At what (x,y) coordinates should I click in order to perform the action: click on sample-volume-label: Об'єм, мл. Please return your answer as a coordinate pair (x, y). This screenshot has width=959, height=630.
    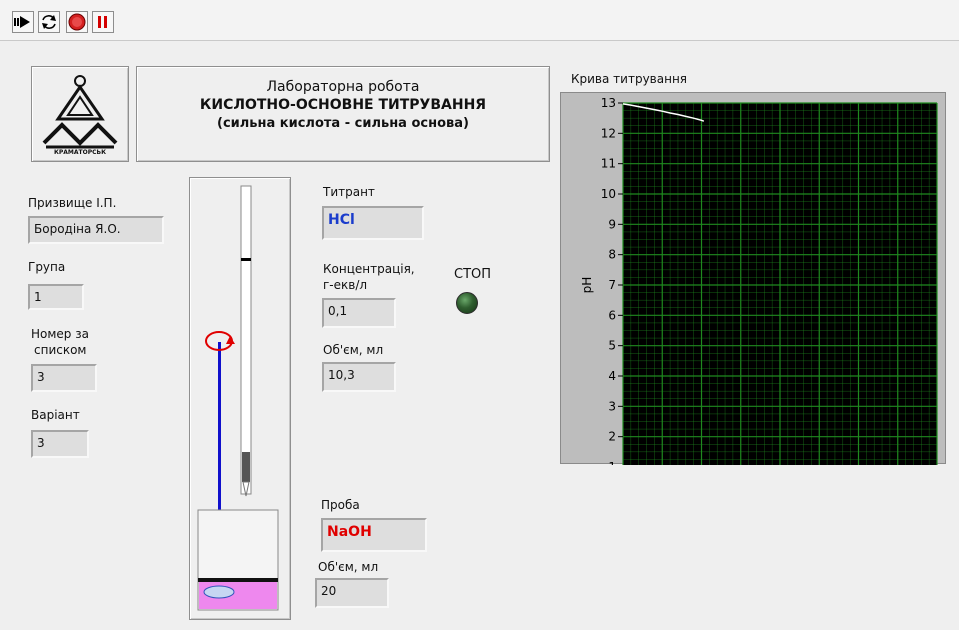
    Looking at the image, I should click on (348, 567).